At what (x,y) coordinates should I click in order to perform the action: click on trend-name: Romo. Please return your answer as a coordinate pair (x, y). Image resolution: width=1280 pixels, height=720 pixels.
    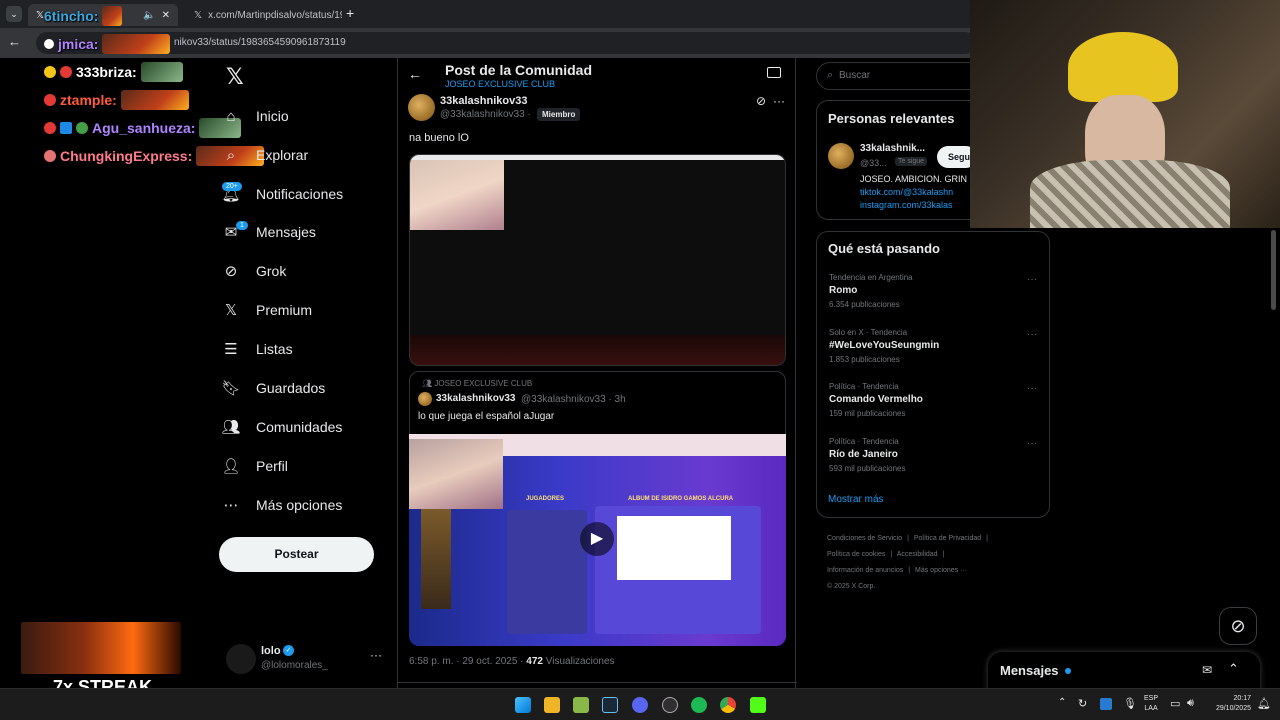
    Looking at the image, I should click on (843, 290).